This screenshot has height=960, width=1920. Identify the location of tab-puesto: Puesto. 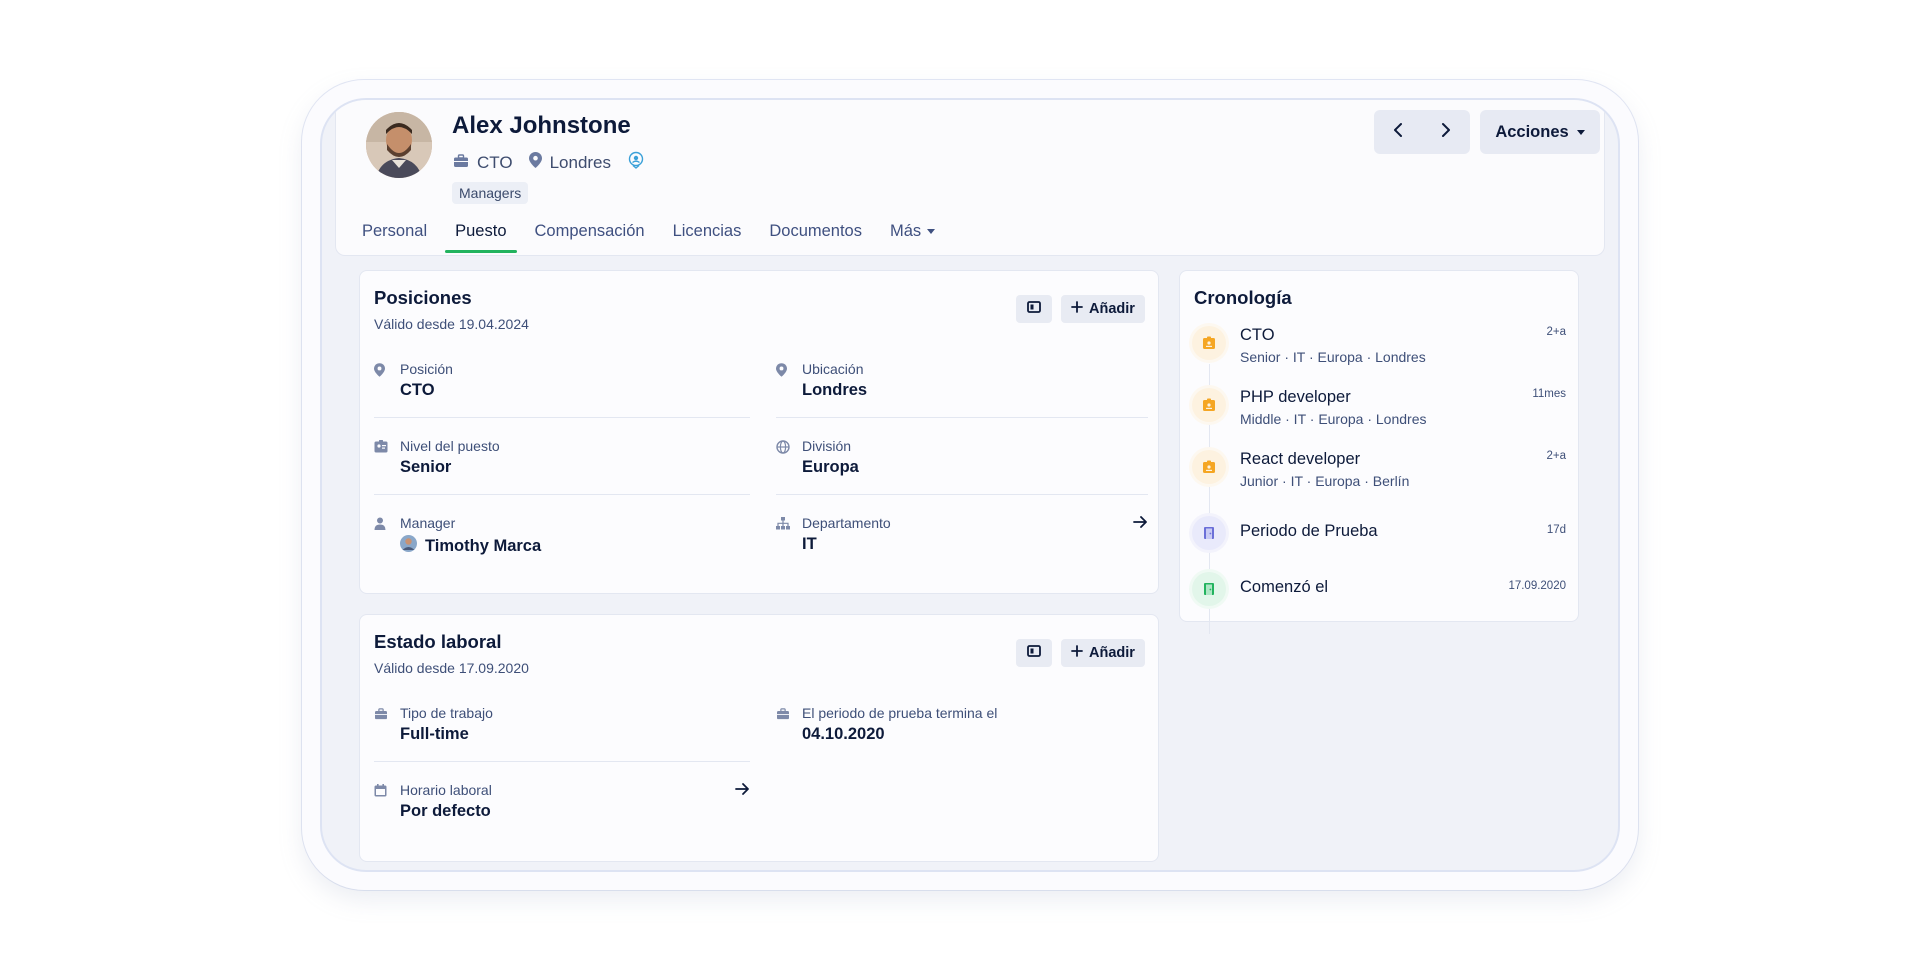
(481, 237).